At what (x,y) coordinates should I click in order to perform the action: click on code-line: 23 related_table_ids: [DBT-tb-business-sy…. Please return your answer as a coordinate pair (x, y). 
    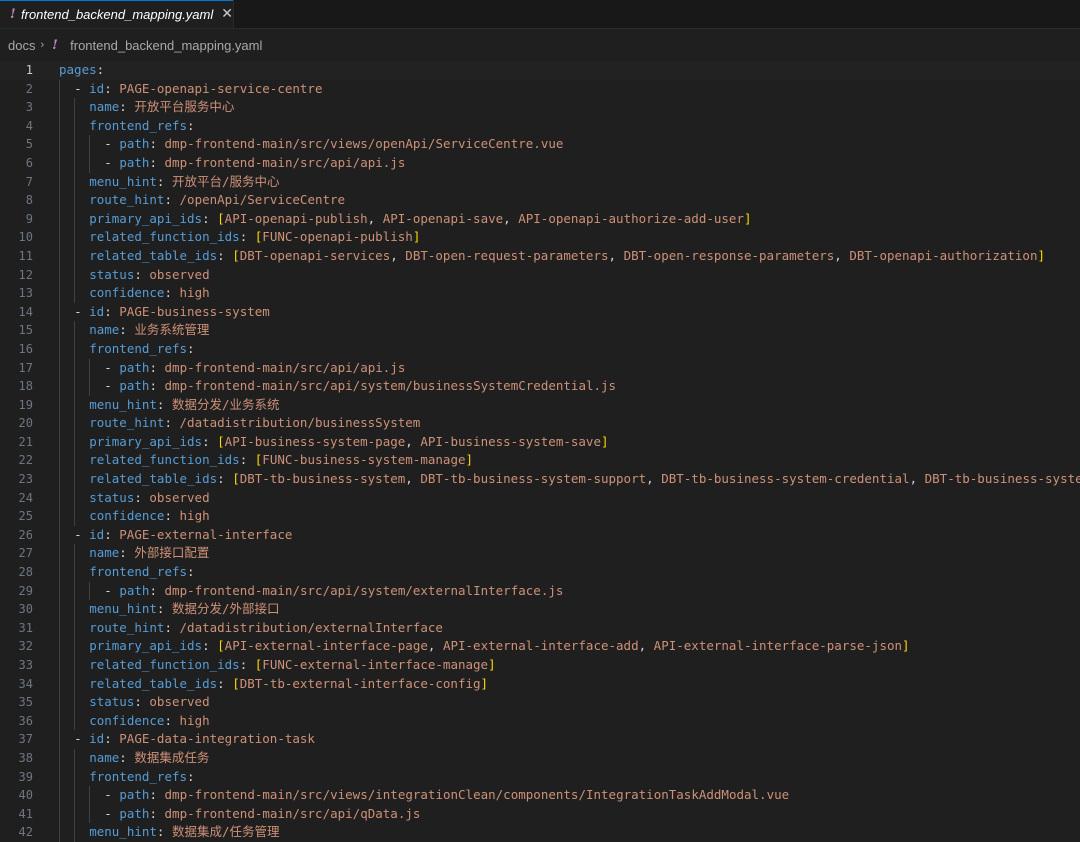
    Looking at the image, I should click on (540, 479).